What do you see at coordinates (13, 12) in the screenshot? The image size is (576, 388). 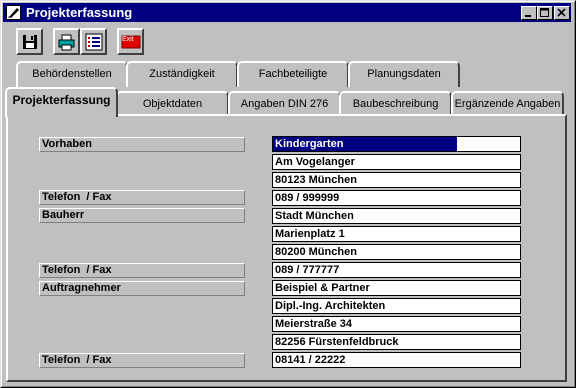 I see `app-pen-icon` at bounding box center [13, 12].